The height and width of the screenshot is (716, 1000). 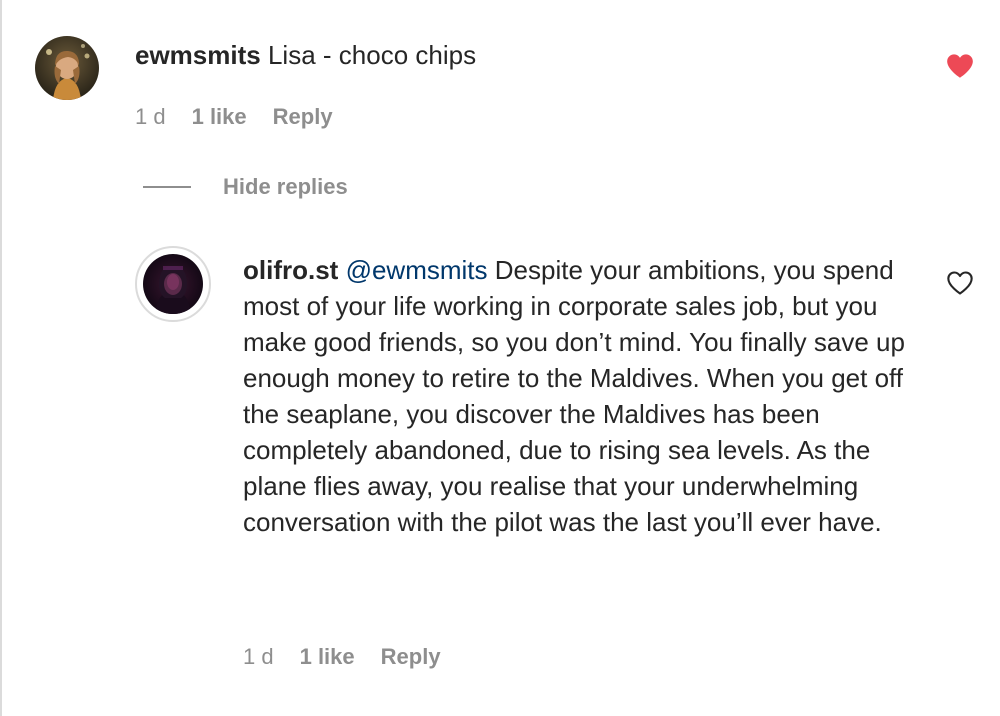 I want to click on comment-username: ewmsmits, so click(x=198, y=55).